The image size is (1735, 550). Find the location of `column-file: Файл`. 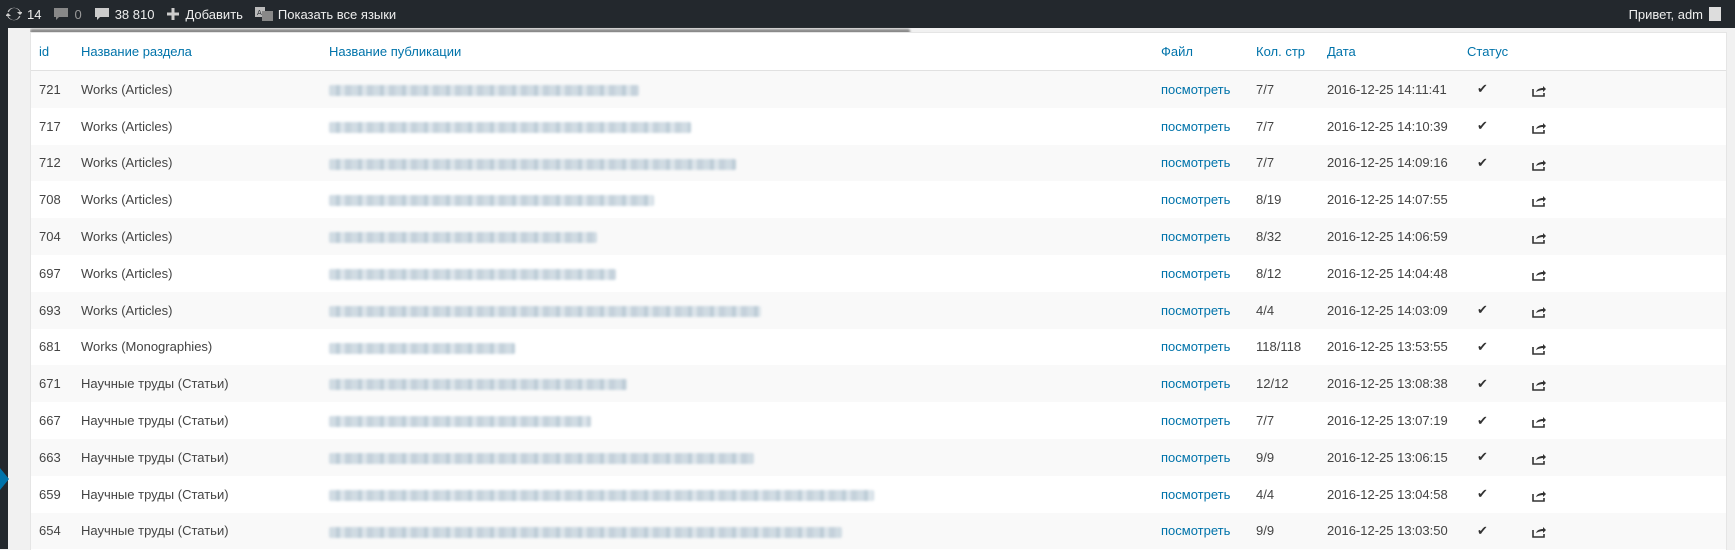

column-file: Файл is located at coordinates (1200, 52).